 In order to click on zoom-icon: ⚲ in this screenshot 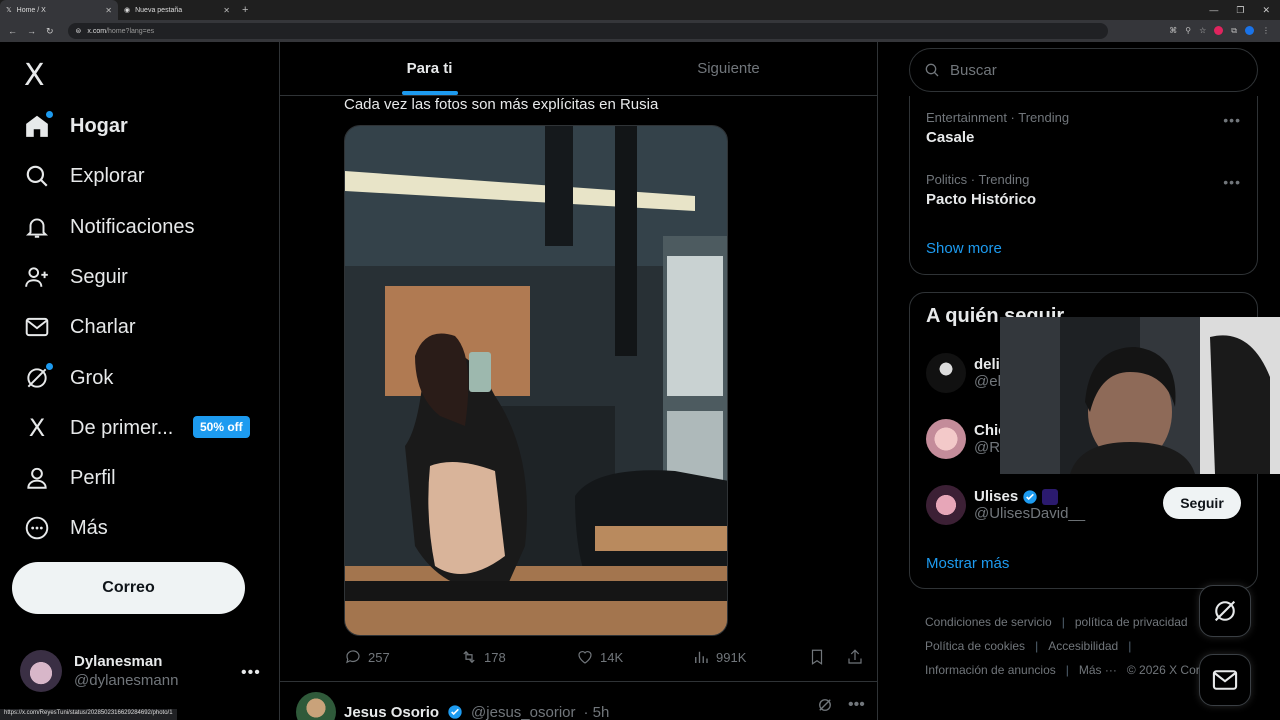, I will do `click(1188, 31)`.